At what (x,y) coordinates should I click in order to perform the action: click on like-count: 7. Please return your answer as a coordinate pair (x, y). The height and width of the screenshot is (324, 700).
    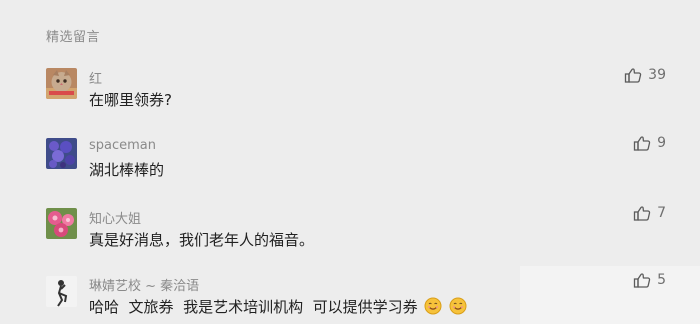
    Looking at the image, I should click on (661, 213).